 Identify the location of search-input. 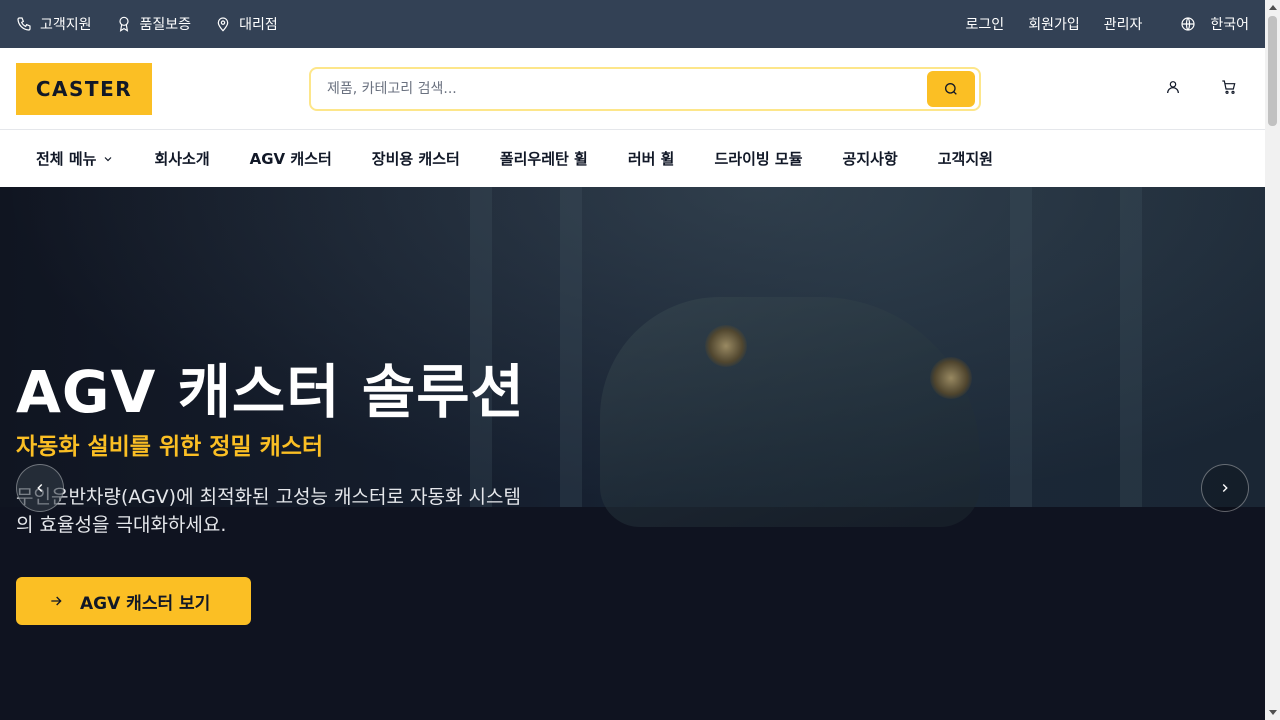
(627, 89).